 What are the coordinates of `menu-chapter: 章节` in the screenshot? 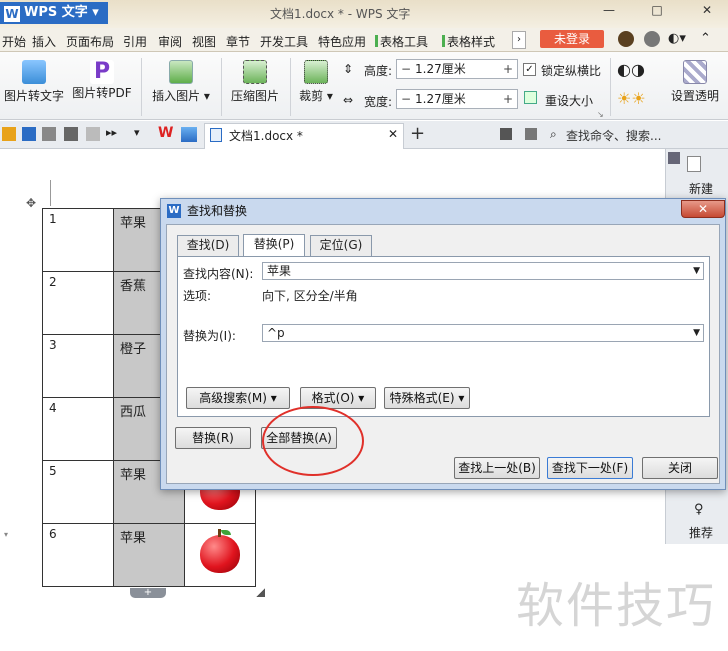 It's located at (238, 41).